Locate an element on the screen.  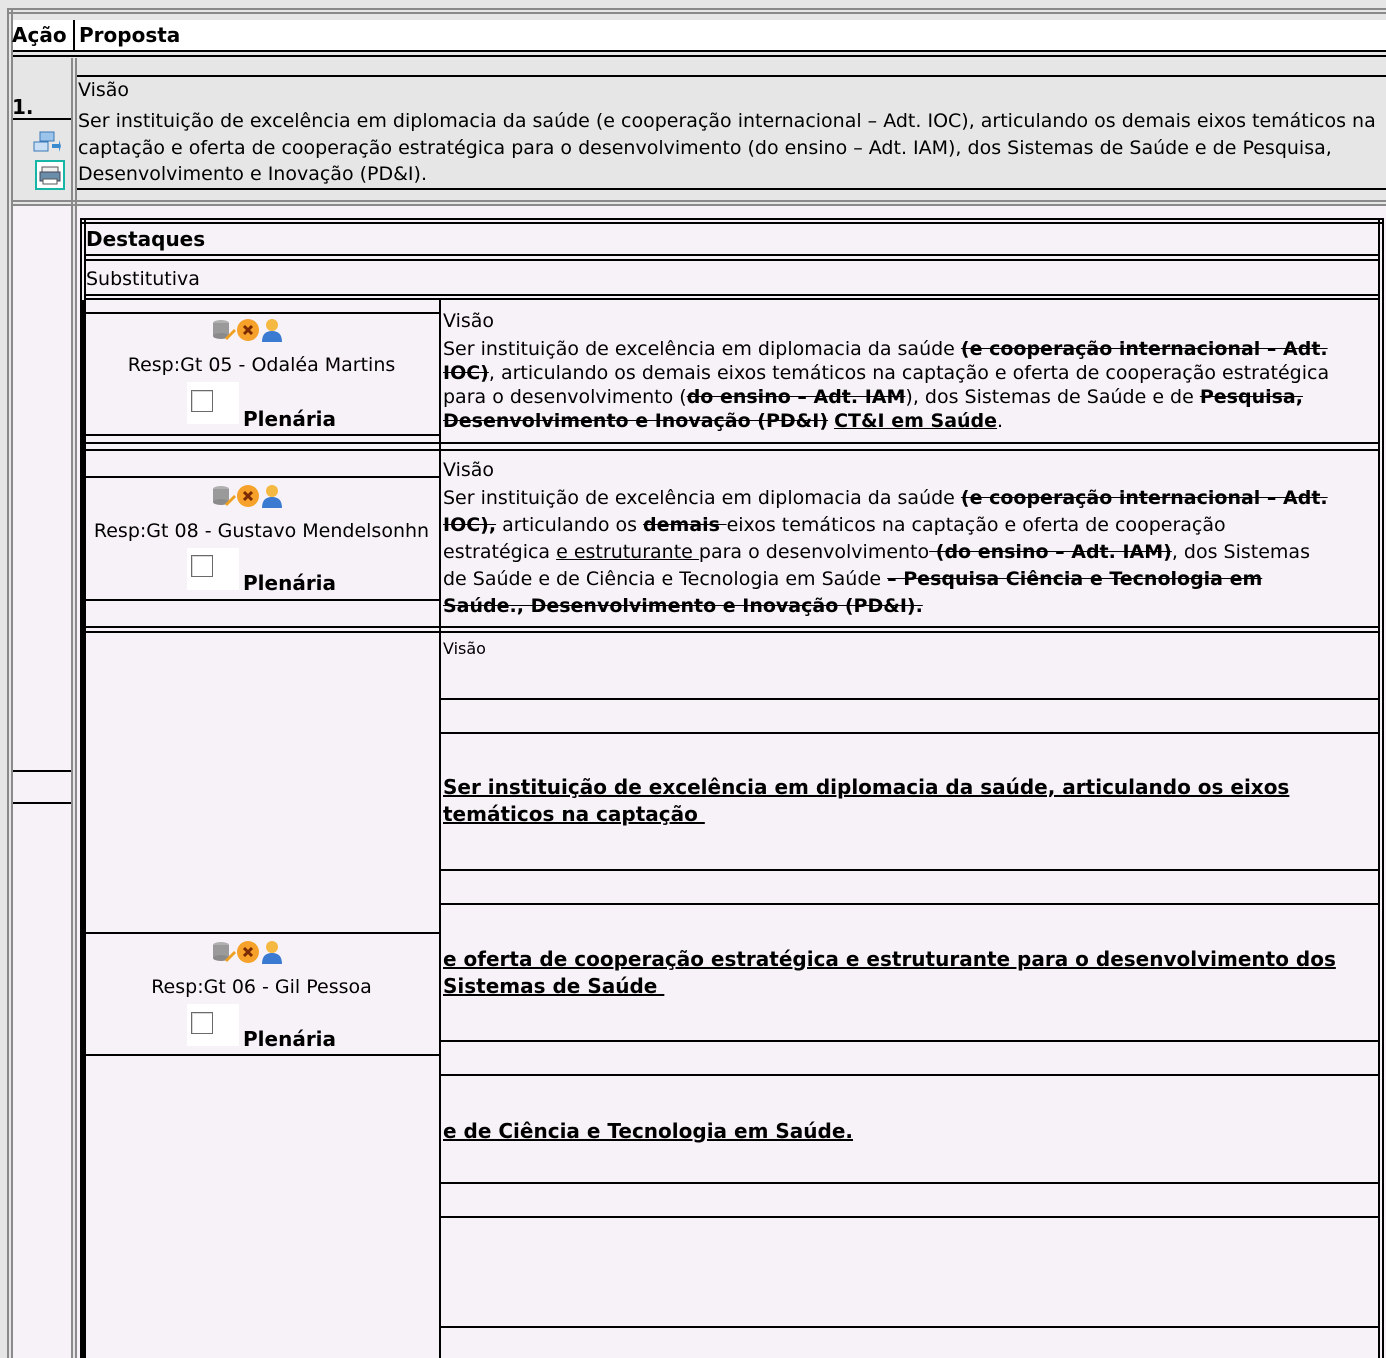
entry2-d1: (e cooperação internacional – Adt. is located at coordinates (1144, 498).